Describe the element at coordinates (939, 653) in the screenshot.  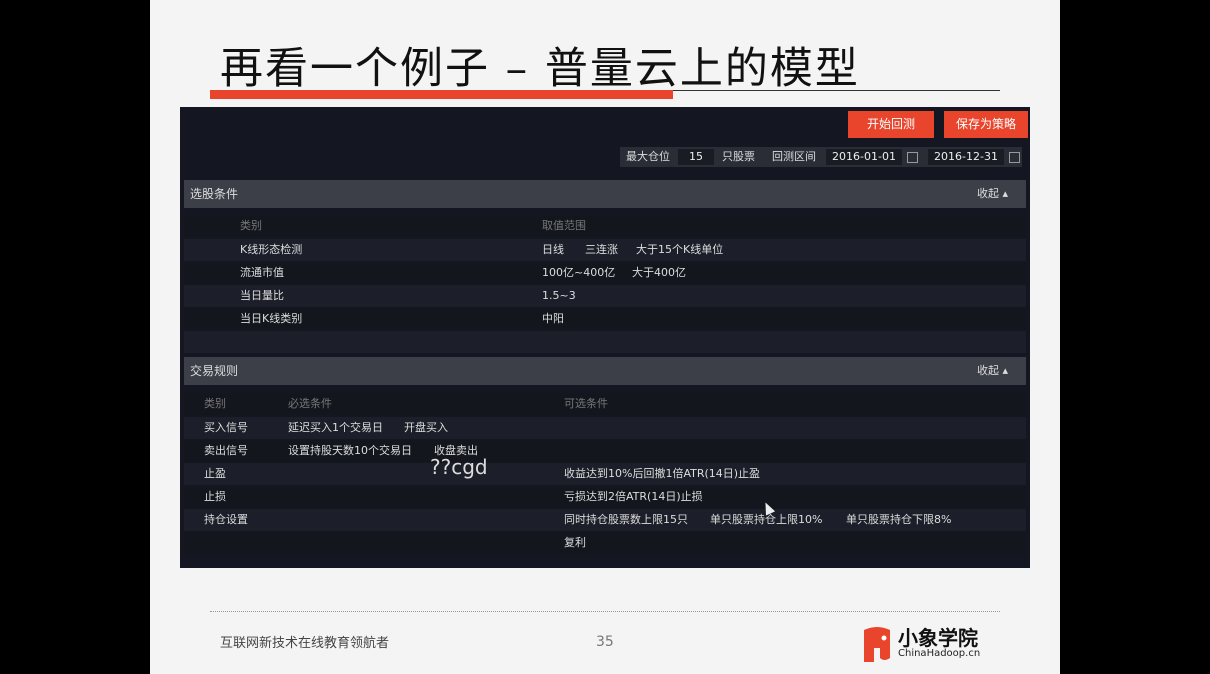
I see `logo-url: ChinaHadoop.cn` at that location.